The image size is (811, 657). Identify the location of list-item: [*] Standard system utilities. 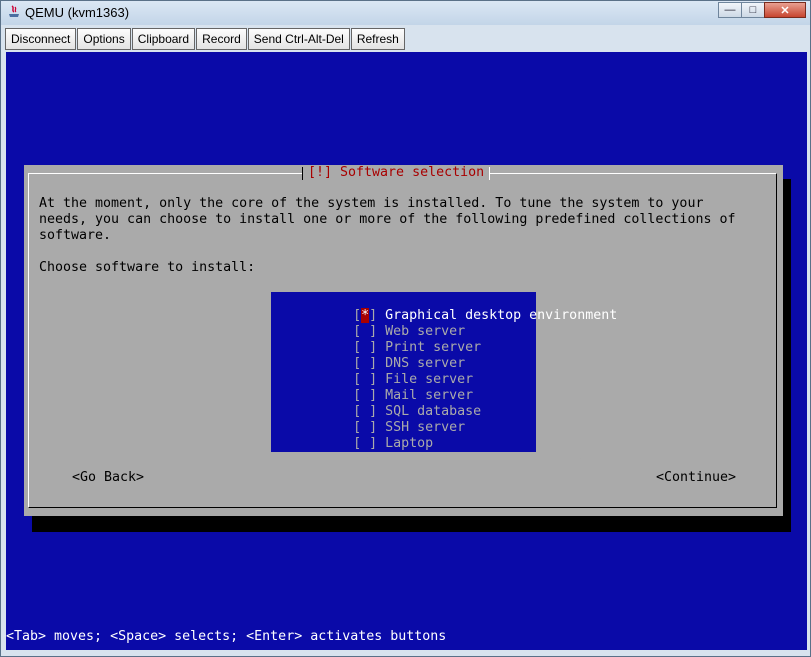
(429, 451).